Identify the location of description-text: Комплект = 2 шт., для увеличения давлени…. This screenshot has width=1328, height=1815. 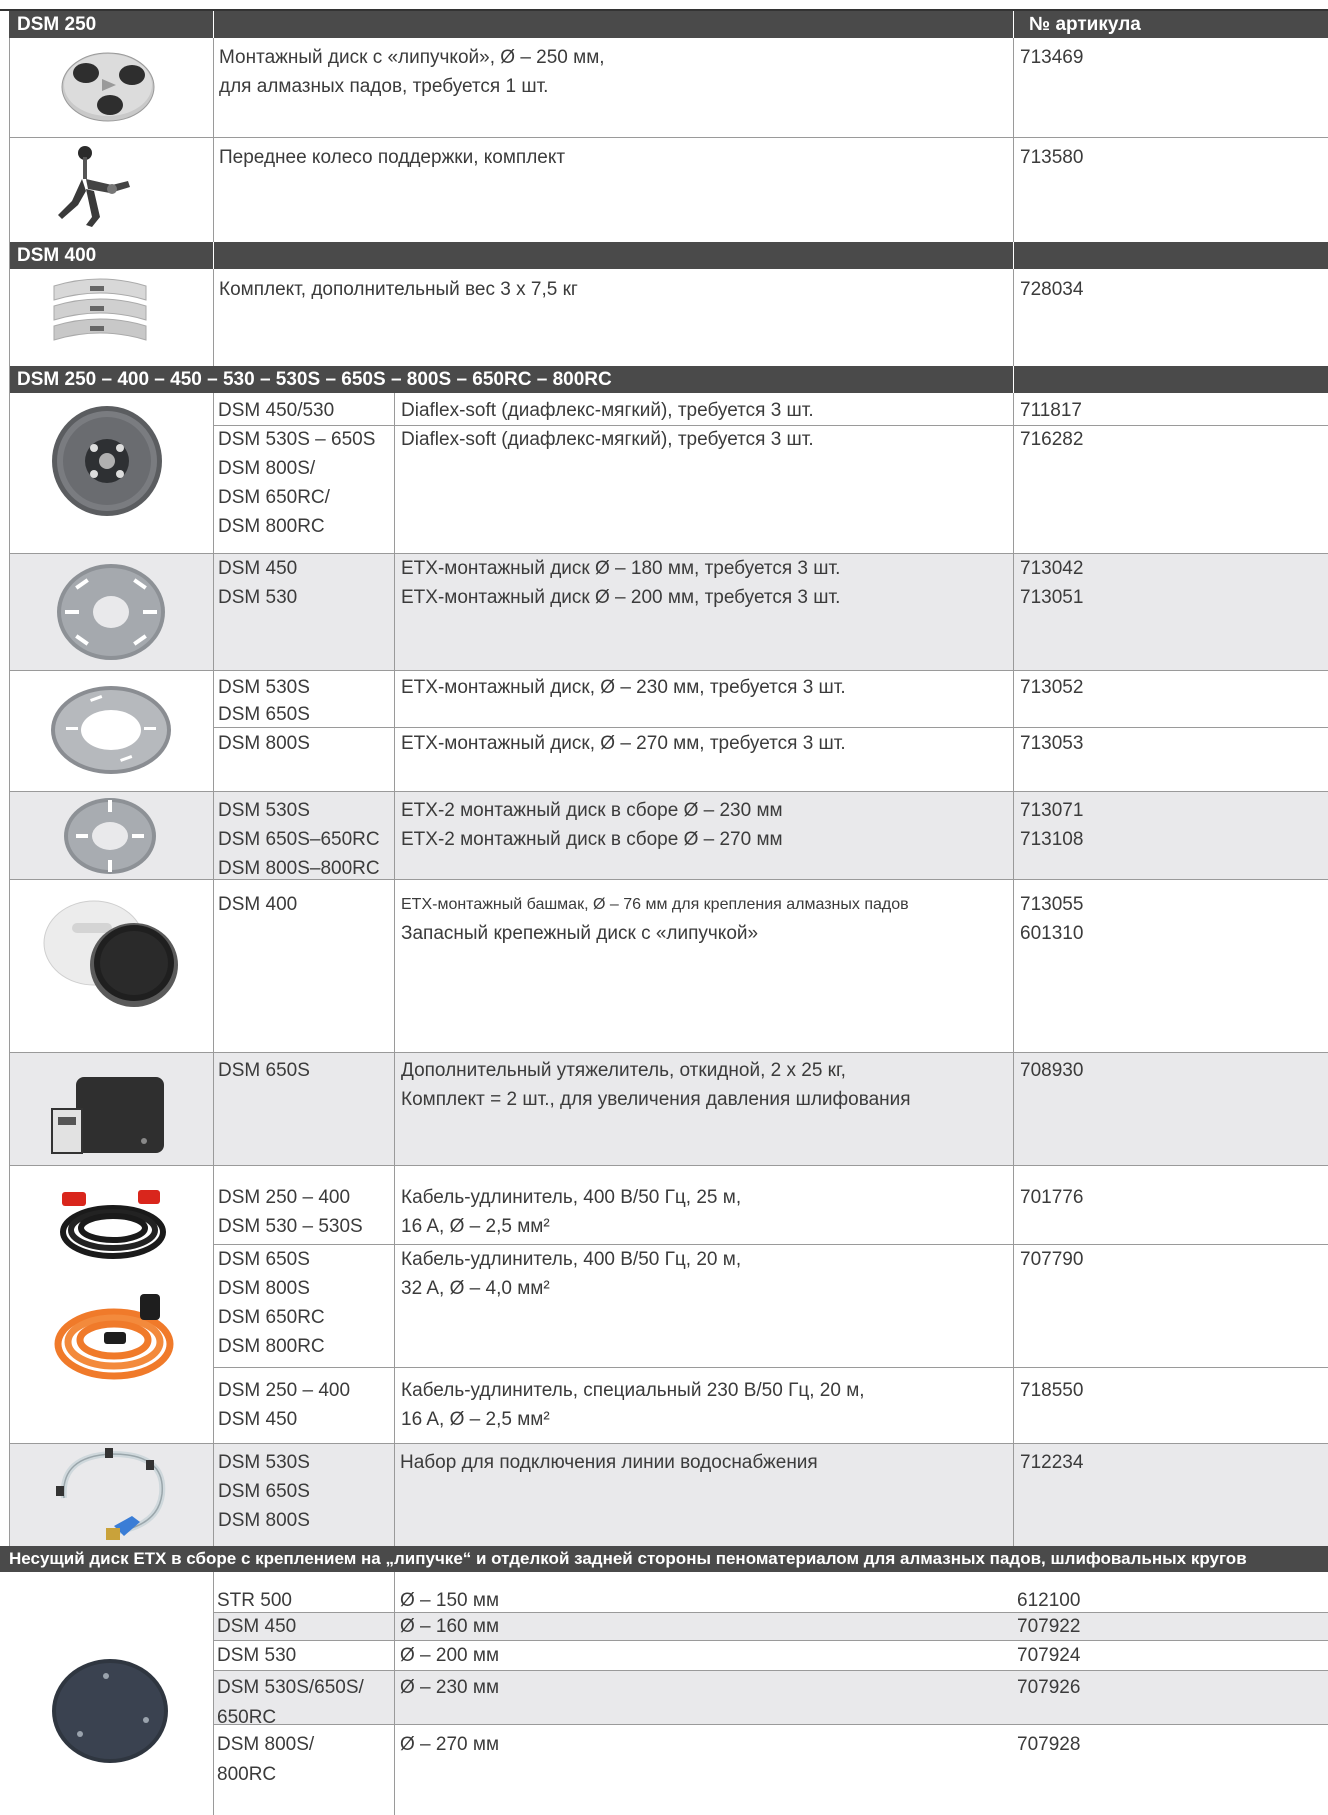
(656, 1099).